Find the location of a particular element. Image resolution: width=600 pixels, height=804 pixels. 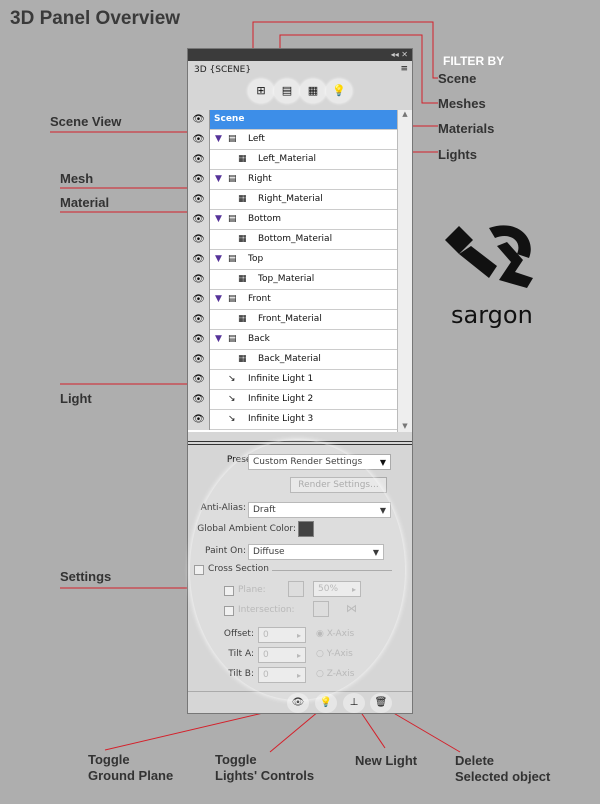

delete-annotation: Delete Selected object is located at coordinates (503, 768).